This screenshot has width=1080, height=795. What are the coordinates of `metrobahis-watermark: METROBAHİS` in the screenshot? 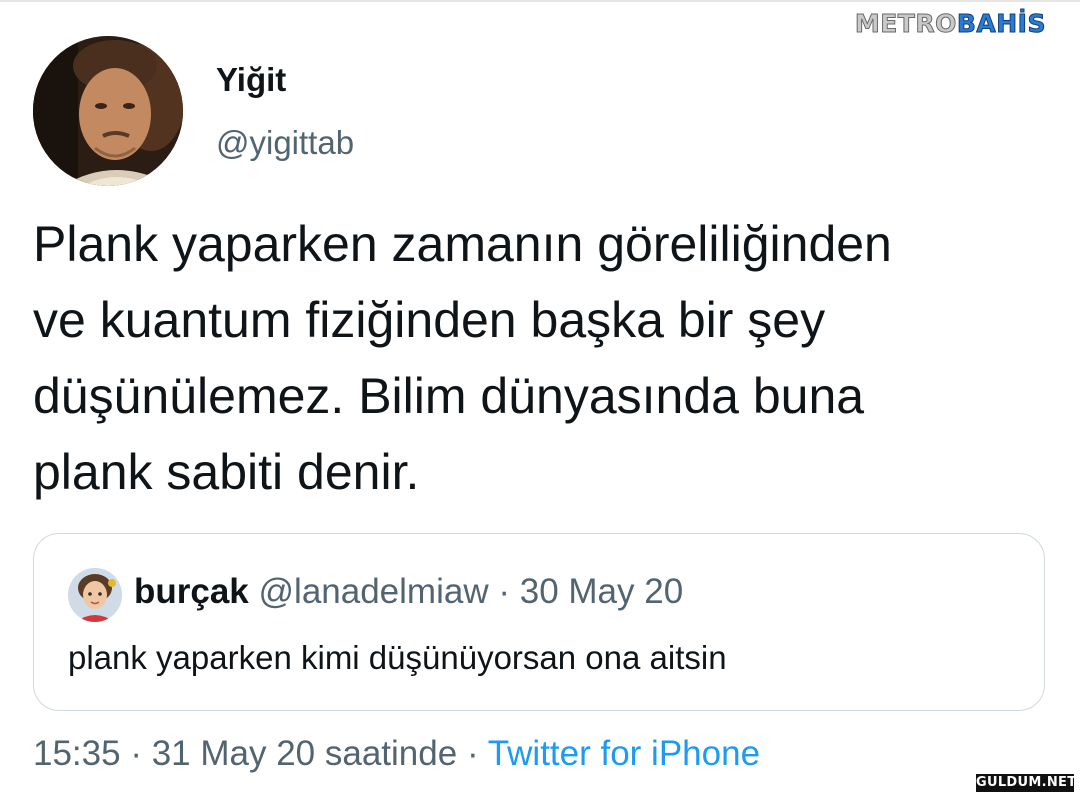 It's located at (950, 23).